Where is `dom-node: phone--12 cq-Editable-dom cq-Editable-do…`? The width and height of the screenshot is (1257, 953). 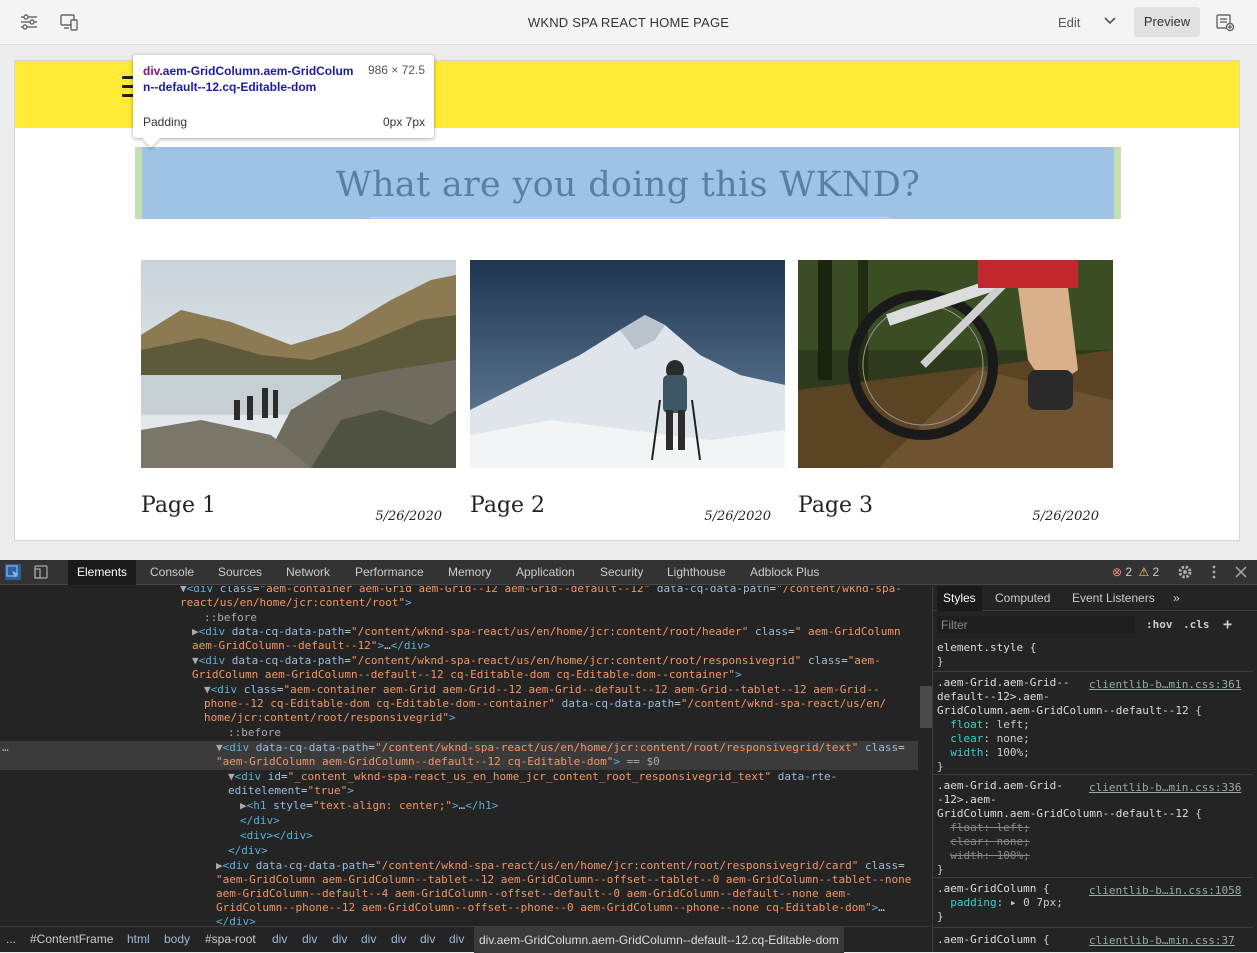 dom-node: phone--12 cq-Editable-dom cq-Editable-do… is located at coordinates (545, 703).